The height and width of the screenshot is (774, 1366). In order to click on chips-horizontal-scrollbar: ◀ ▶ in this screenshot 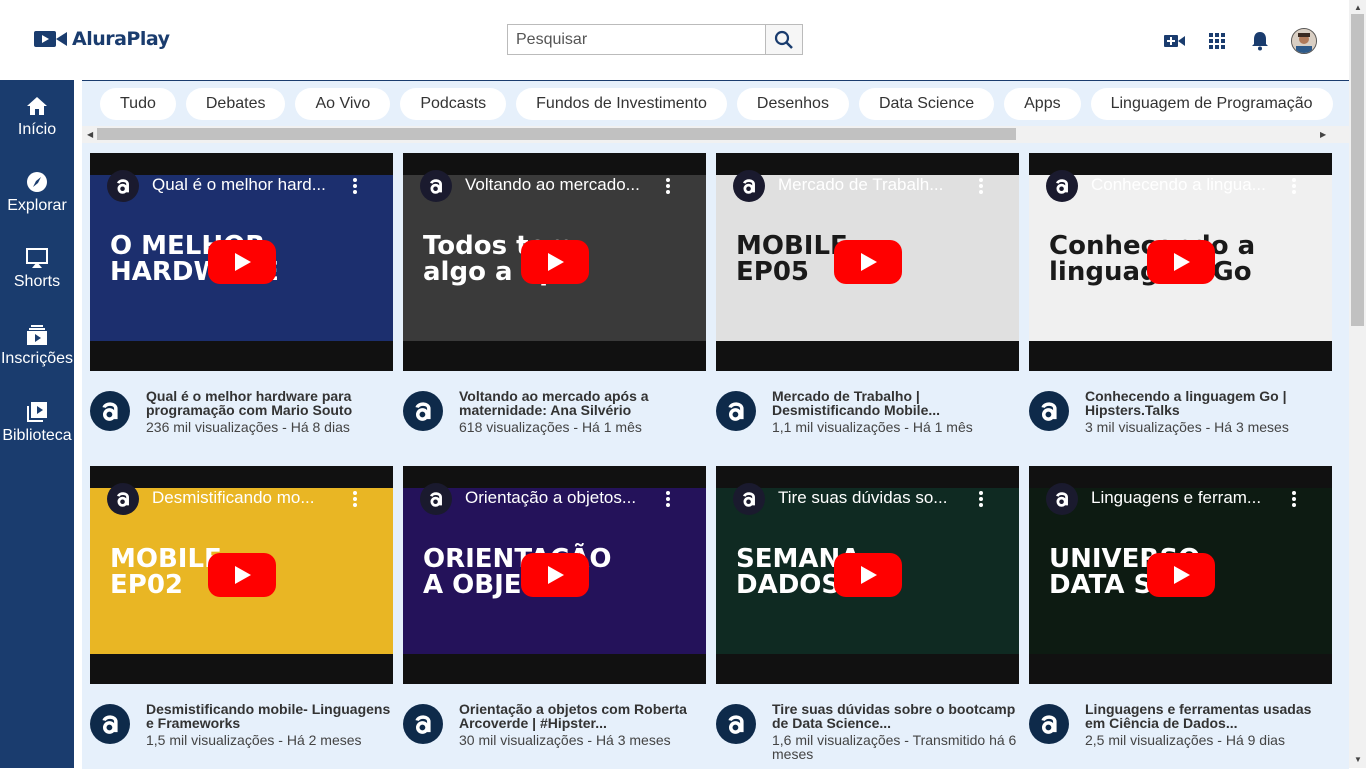, I will do `click(715, 134)`.